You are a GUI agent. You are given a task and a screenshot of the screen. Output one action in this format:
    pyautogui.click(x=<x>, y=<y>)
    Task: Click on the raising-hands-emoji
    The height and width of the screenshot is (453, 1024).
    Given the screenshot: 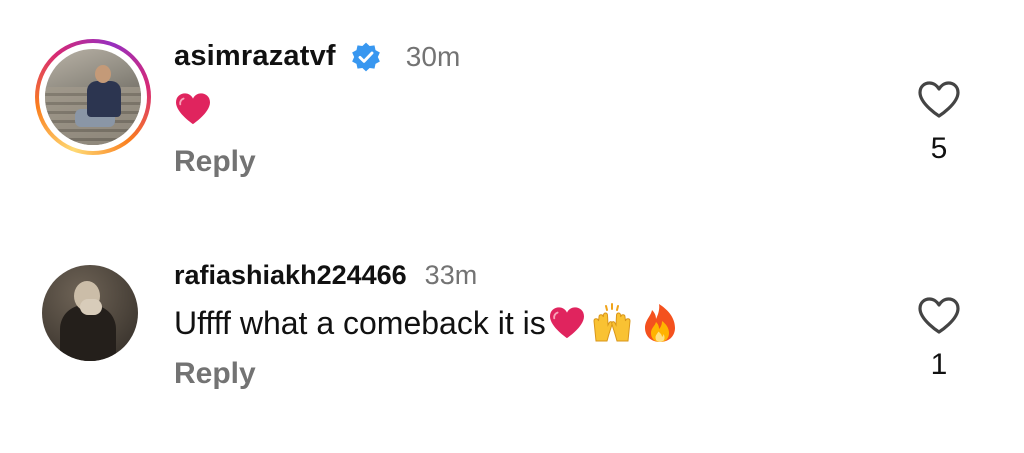 What is the action you would take?
    pyautogui.click(x=612, y=322)
    